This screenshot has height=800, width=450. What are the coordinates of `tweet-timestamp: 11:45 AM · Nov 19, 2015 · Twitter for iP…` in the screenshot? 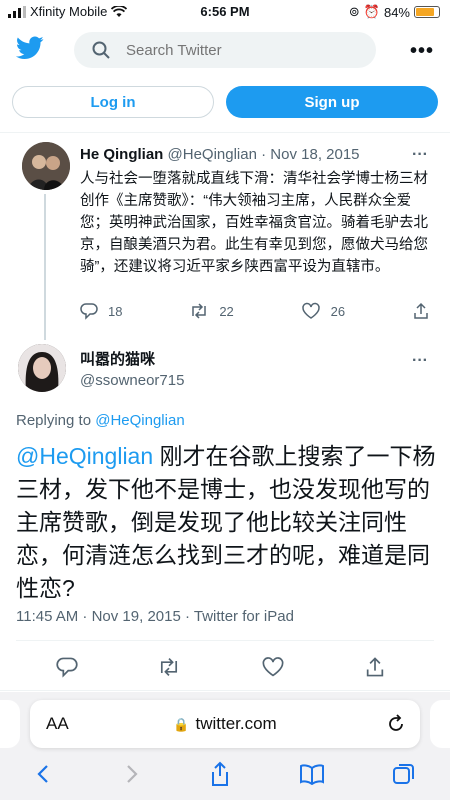 It's located at (155, 616).